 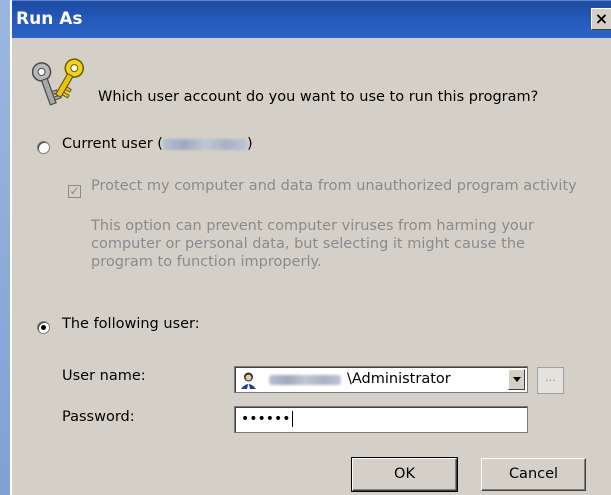 I want to click on cancel-button: Cancel, so click(x=533, y=474).